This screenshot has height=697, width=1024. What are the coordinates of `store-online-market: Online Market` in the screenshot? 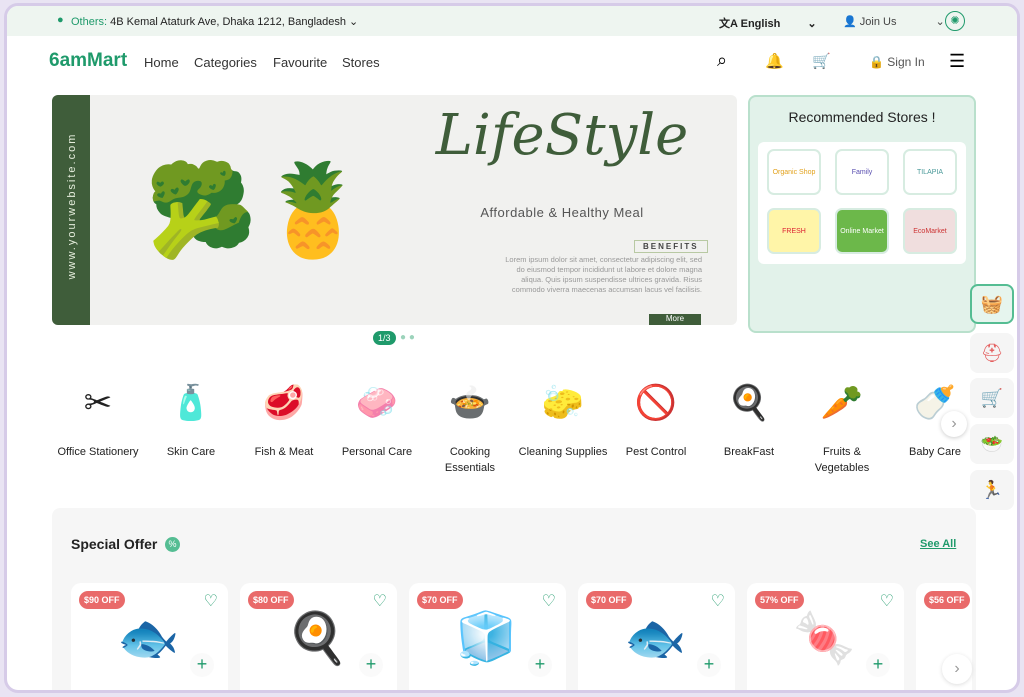 It's located at (862, 231).